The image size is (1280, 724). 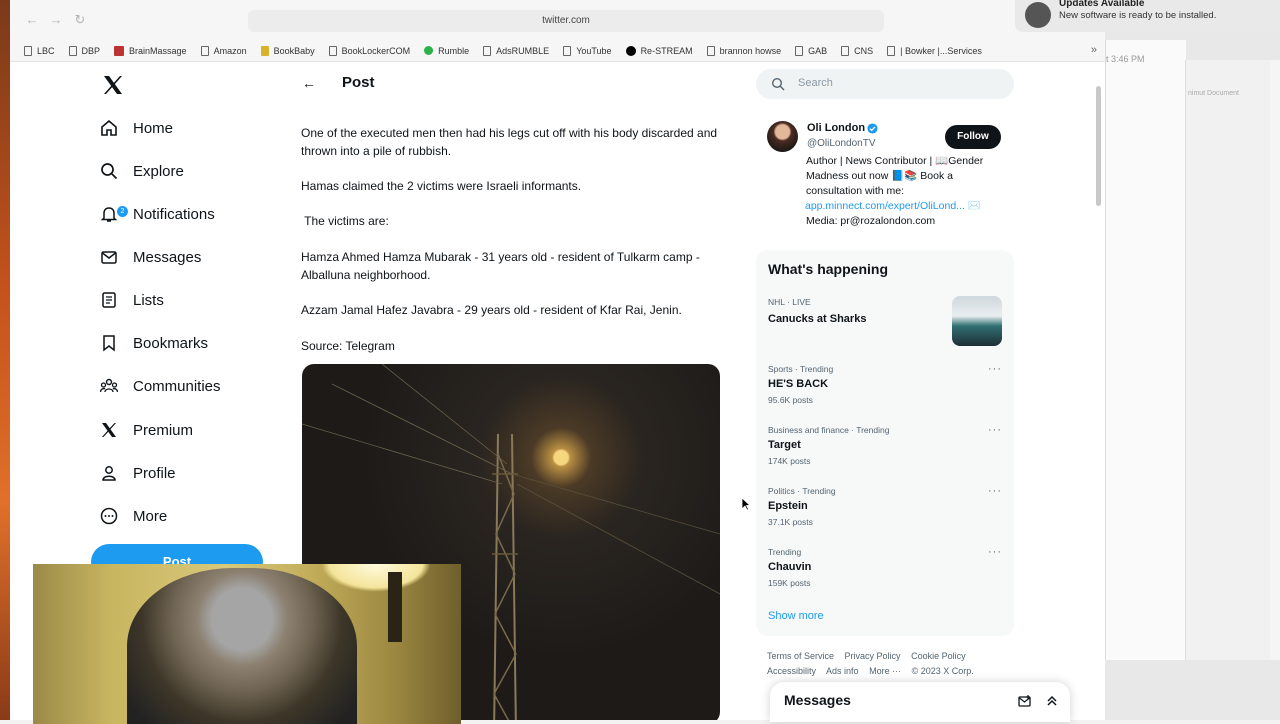 What do you see at coordinates (174, 214) in the screenshot?
I see `sidebar-item-label: Notifications` at bounding box center [174, 214].